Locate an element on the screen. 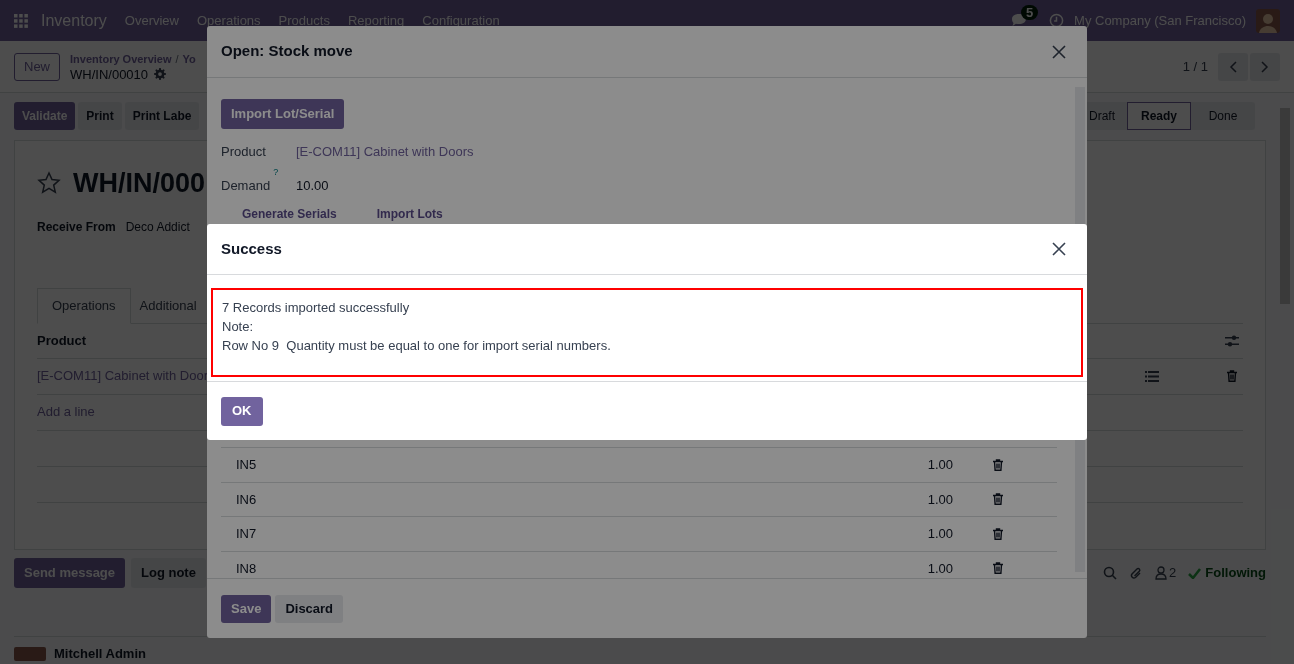 This screenshot has width=1294, height=664. import-lot-serial-button: Import Lot/Serial is located at coordinates (283, 114).